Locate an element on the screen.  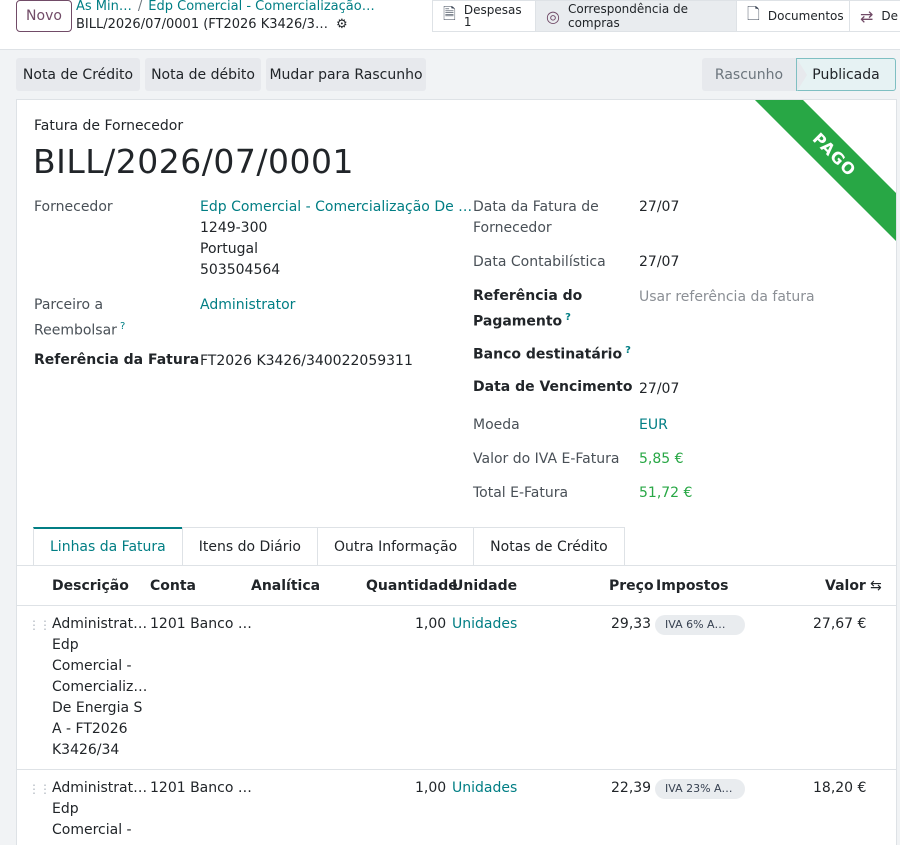
column-amount: Valor is located at coordinates (845, 586).